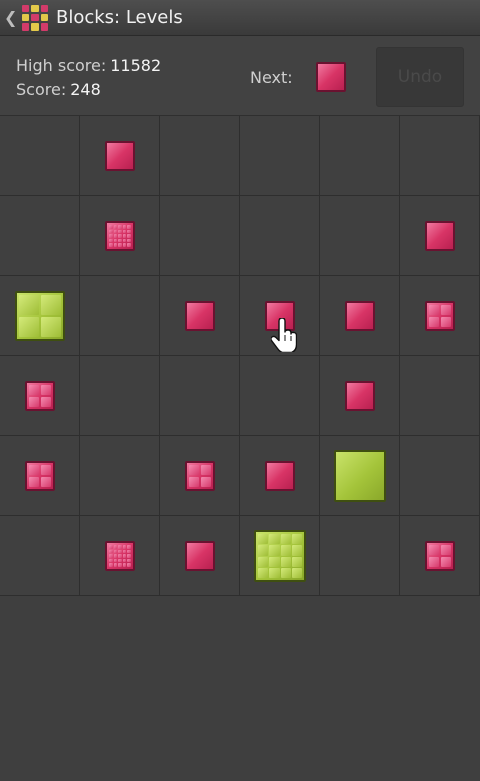 This screenshot has width=480, height=781. Describe the element at coordinates (136, 65) in the screenshot. I see `high-score-value: 11582` at that location.